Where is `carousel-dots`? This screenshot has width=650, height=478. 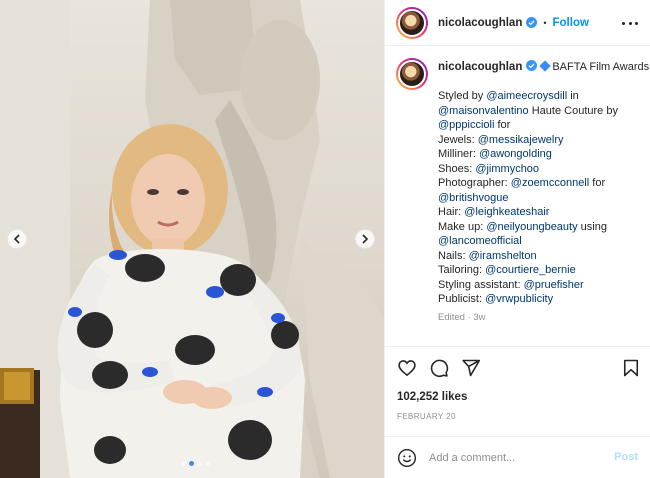 carousel-dots is located at coordinates (195, 463).